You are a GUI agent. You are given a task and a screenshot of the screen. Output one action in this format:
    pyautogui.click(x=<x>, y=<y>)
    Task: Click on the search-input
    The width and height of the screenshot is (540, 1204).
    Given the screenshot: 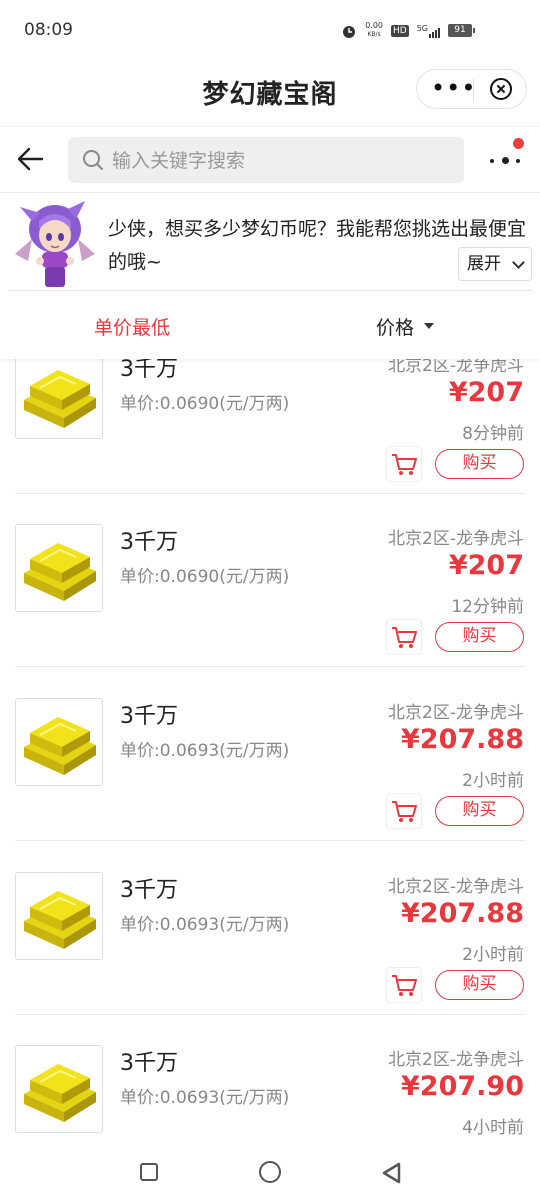 What is the action you would take?
    pyautogui.click(x=282, y=161)
    